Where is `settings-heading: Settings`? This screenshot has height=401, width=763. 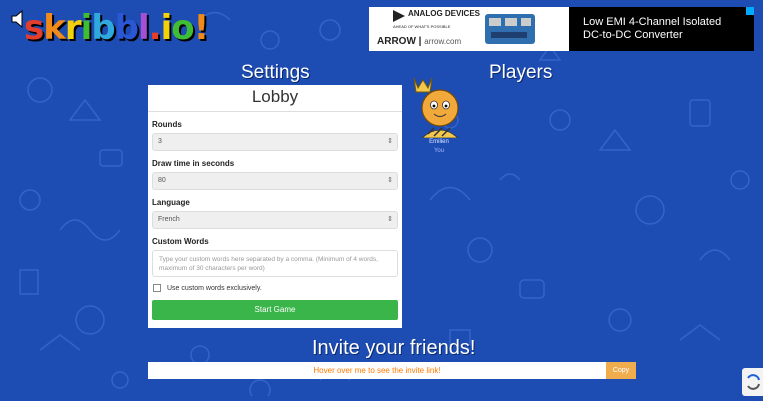 settings-heading: Settings is located at coordinates (275, 72).